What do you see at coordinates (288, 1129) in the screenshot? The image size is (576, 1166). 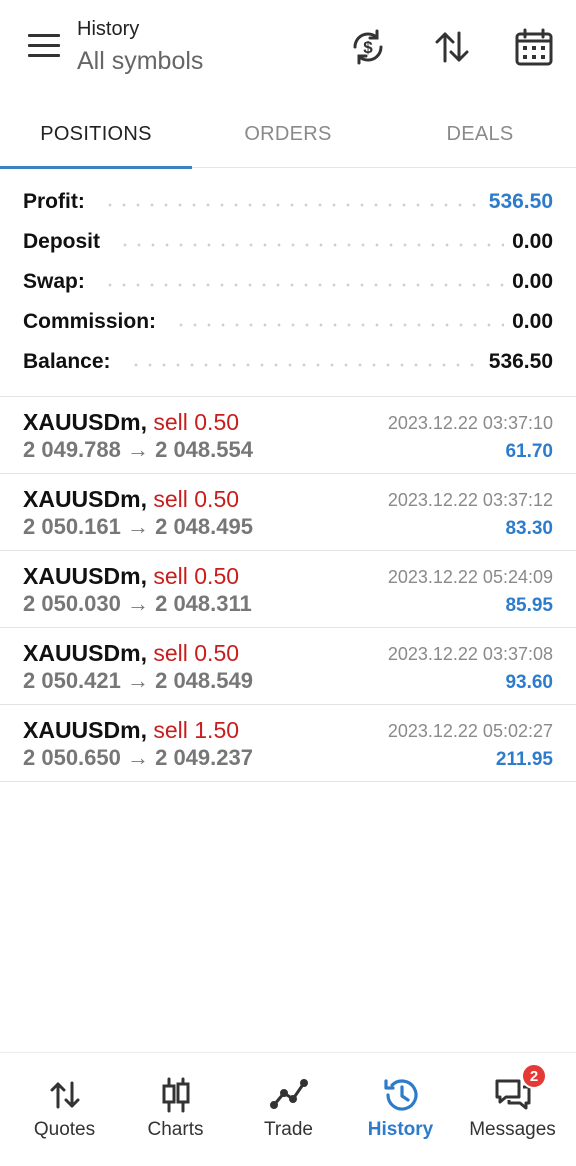 I see `nav-label: Trade` at bounding box center [288, 1129].